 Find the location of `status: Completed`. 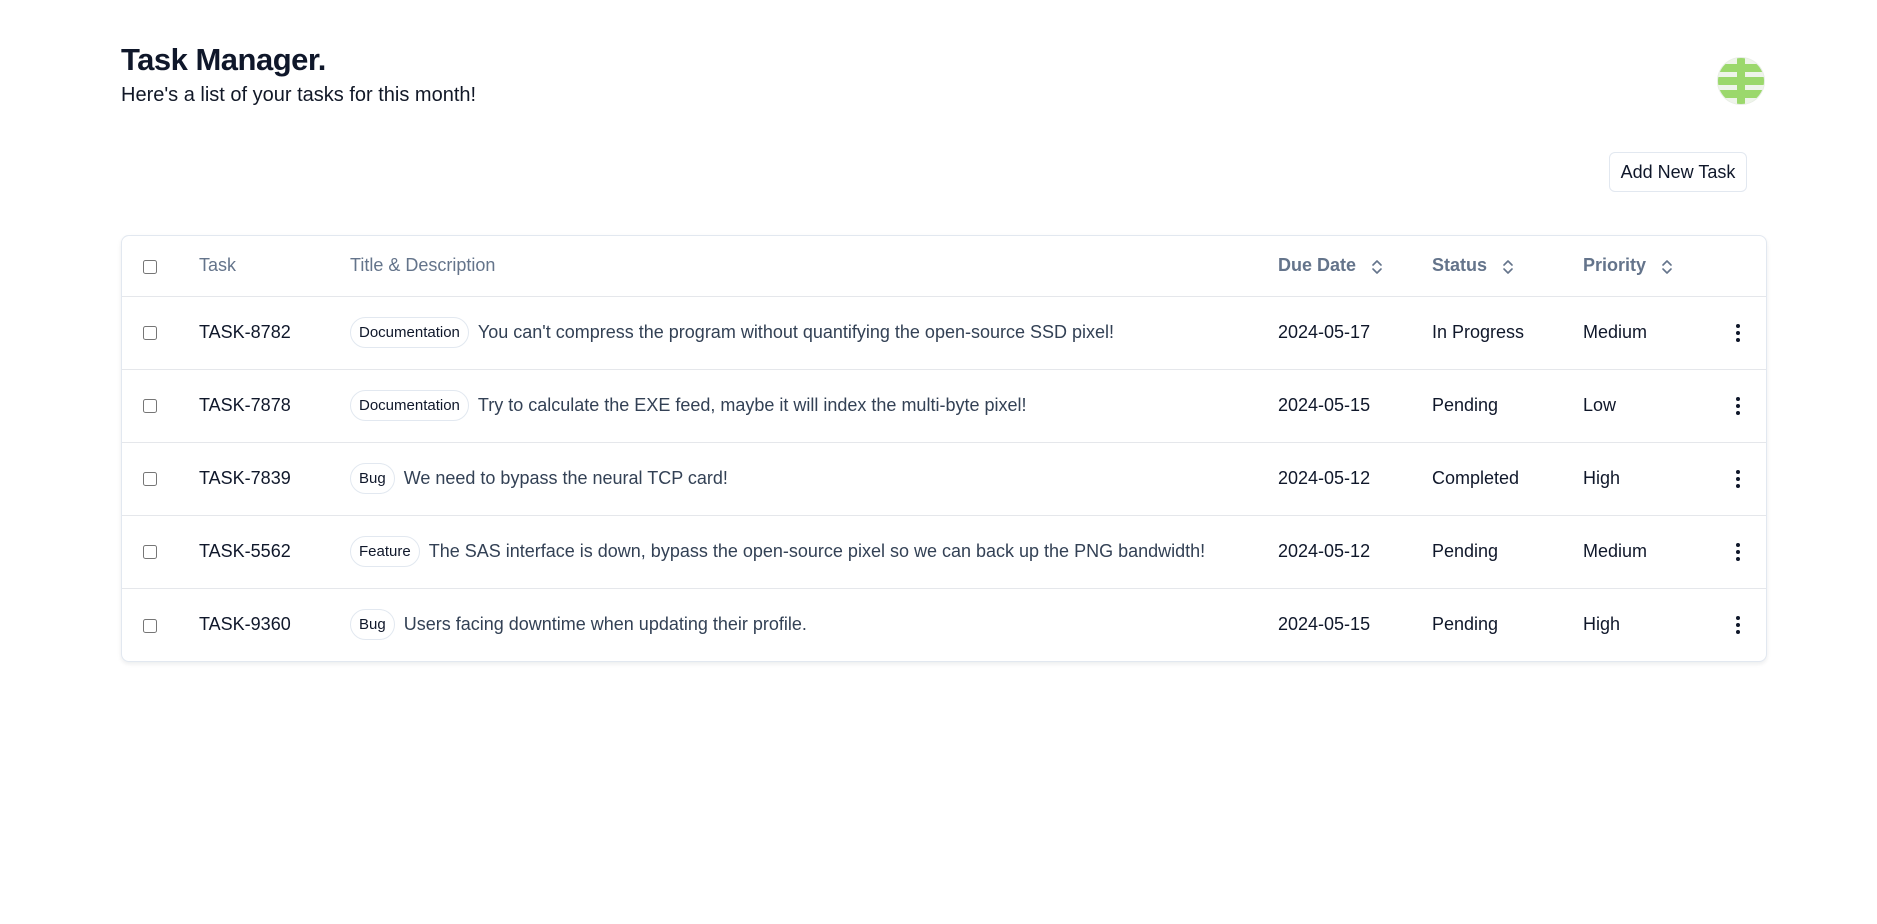

status: Completed is located at coordinates (1476, 478).